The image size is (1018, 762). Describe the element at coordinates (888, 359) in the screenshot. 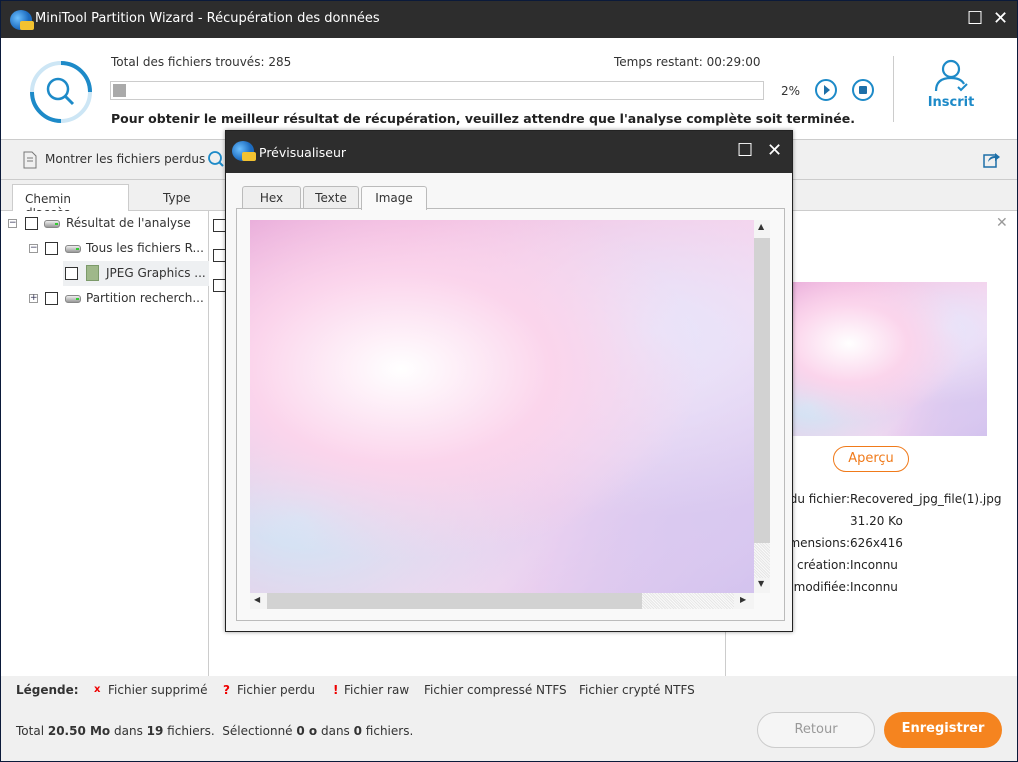

I see `thumbnail-image` at that location.